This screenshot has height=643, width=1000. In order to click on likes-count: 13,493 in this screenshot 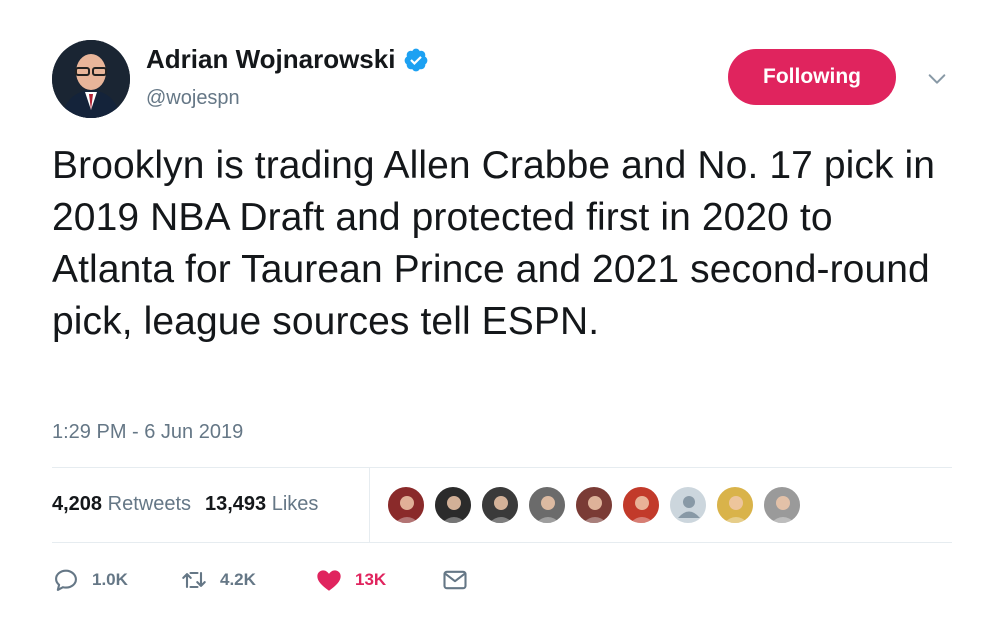, I will do `click(236, 504)`.